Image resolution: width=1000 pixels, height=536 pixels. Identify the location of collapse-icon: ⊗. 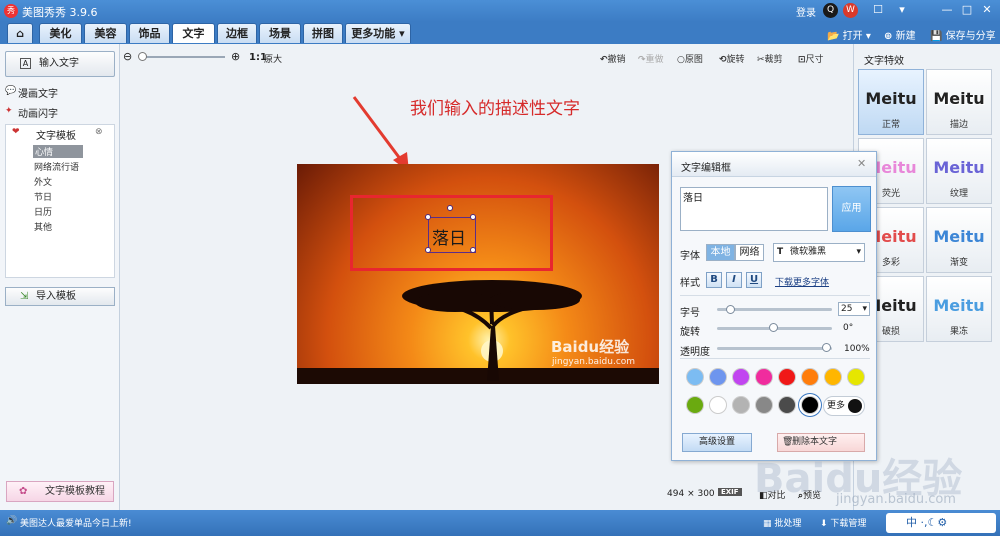
(99, 132).